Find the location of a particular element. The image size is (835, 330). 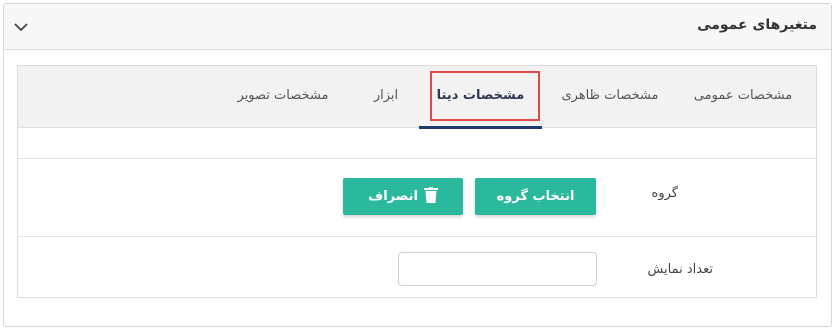

cancel-button: انصراف is located at coordinates (403, 196).